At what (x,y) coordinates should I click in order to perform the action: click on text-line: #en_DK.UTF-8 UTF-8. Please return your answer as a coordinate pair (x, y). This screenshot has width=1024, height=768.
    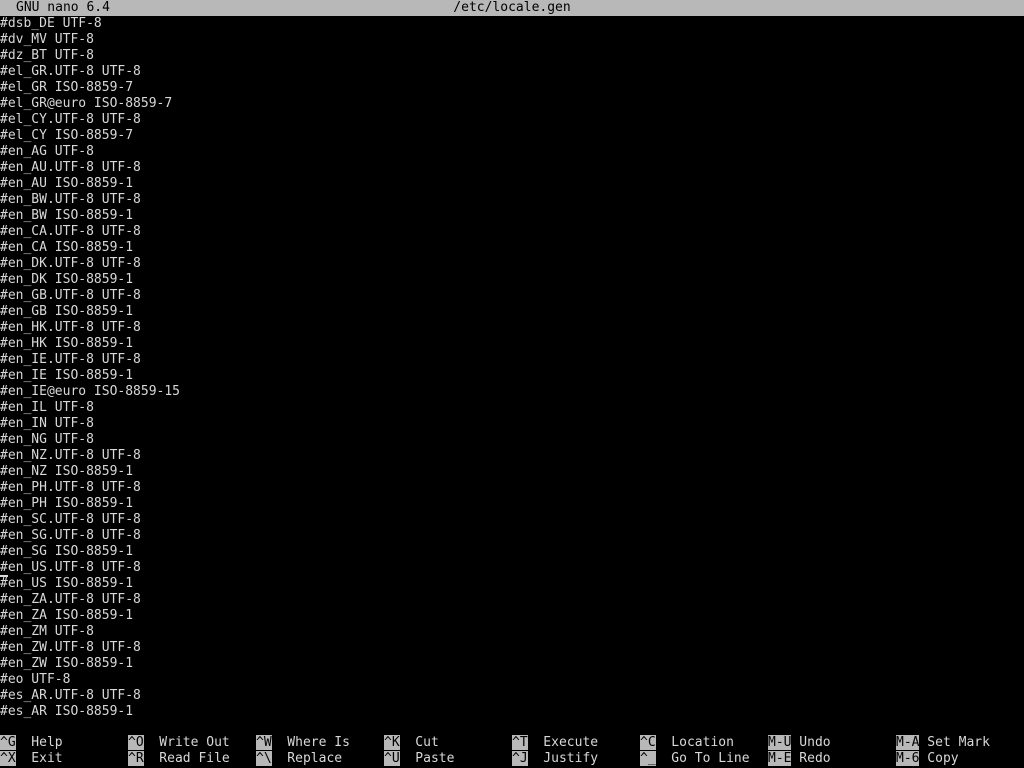
    Looking at the image, I should click on (70, 264).